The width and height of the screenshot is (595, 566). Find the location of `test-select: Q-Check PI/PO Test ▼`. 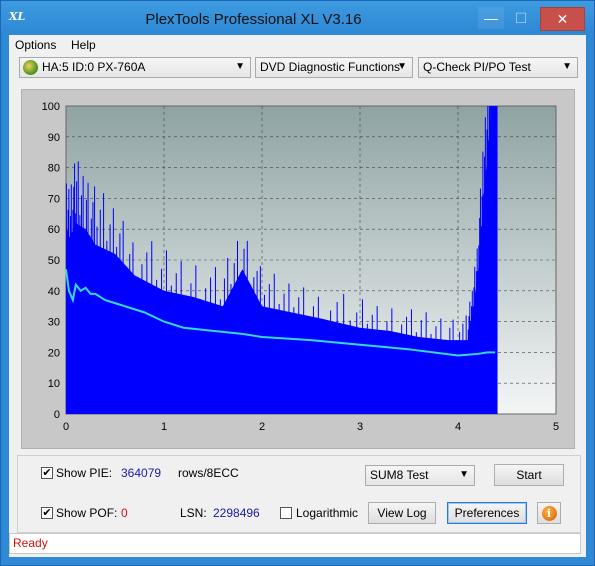

test-select: Q-Check PI/PO Test ▼ is located at coordinates (498, 67).